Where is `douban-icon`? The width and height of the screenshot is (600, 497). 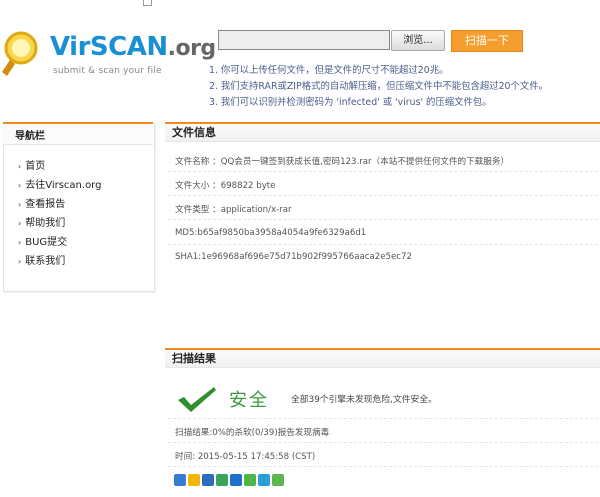 douban-icon is located at coordinates (222, 480).